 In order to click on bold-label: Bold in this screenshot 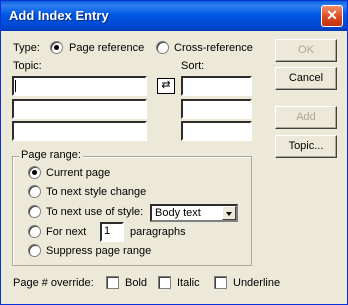, I will do `click(136, 283)`.